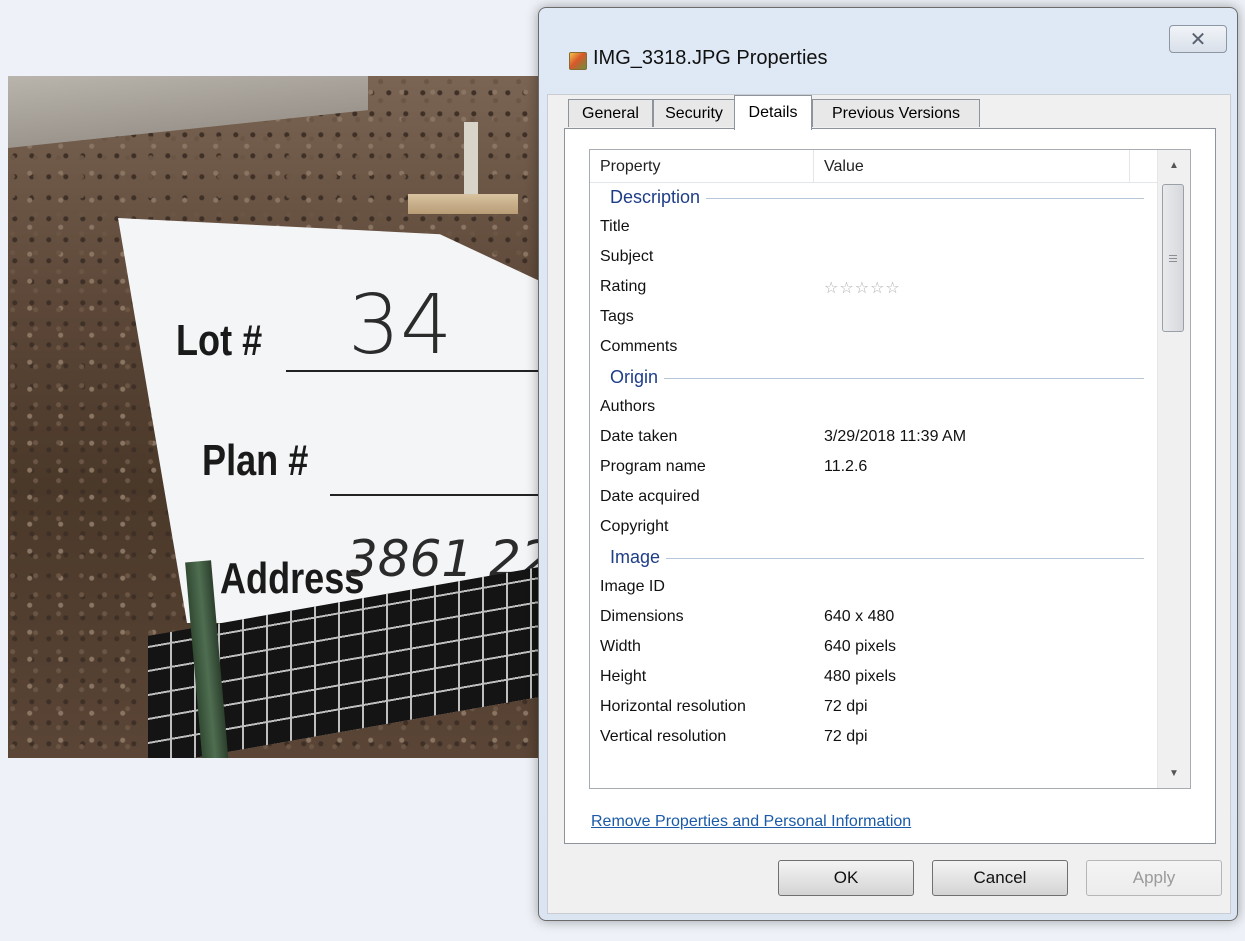  Describe the element at coordinates (653, 466) in the screenshot. I see `property-name: Program name` at that location.